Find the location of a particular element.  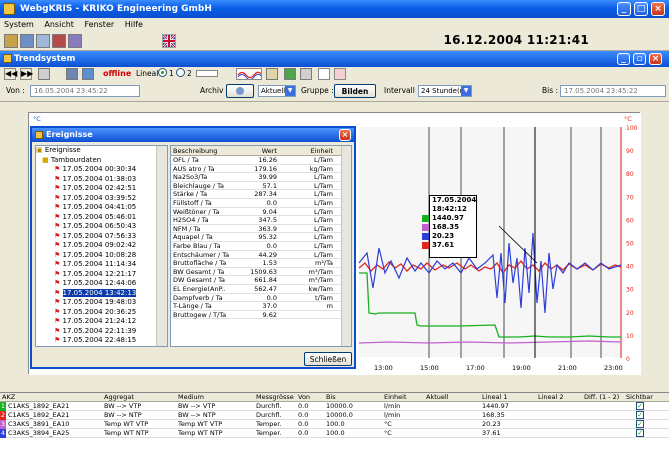

disk-icon is located at coordinates (306, 74).